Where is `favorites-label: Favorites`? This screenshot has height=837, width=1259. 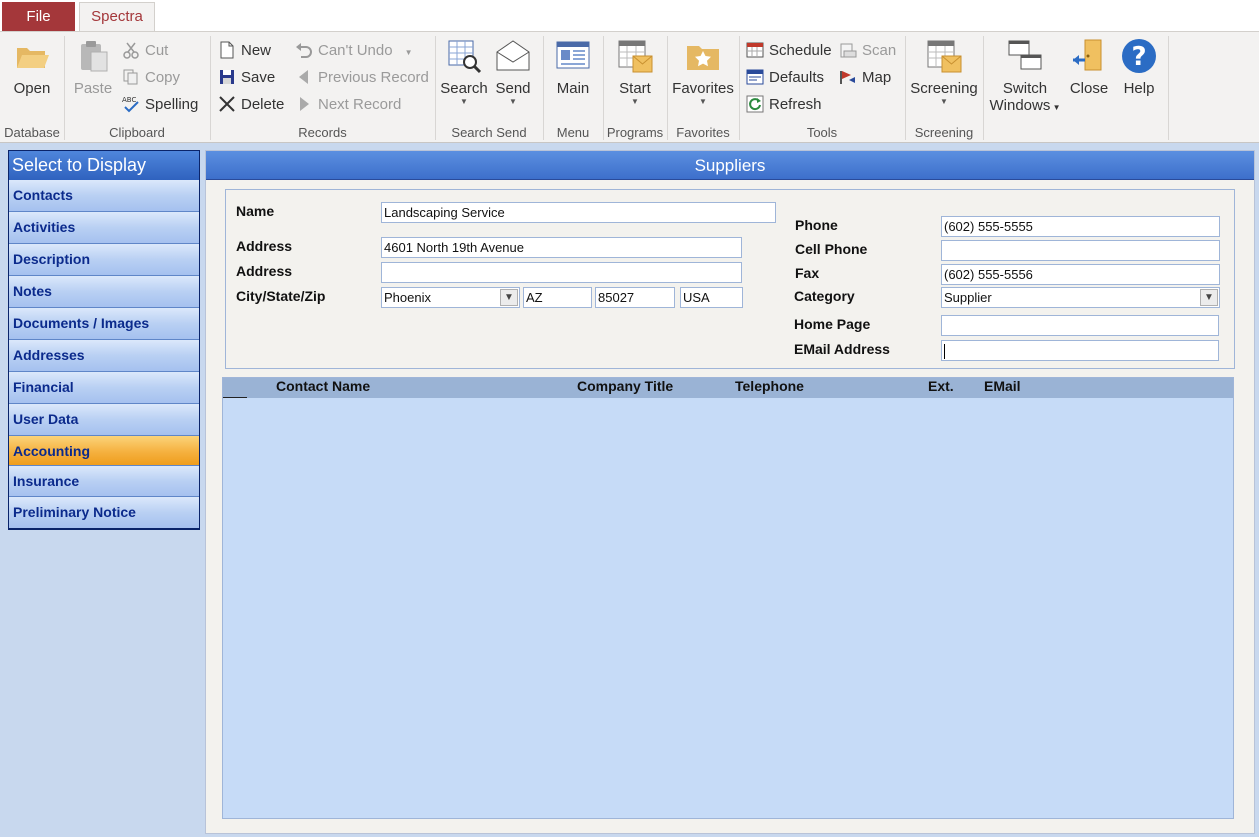
favorites-label: Favorites is located at coordinates (703, 88).